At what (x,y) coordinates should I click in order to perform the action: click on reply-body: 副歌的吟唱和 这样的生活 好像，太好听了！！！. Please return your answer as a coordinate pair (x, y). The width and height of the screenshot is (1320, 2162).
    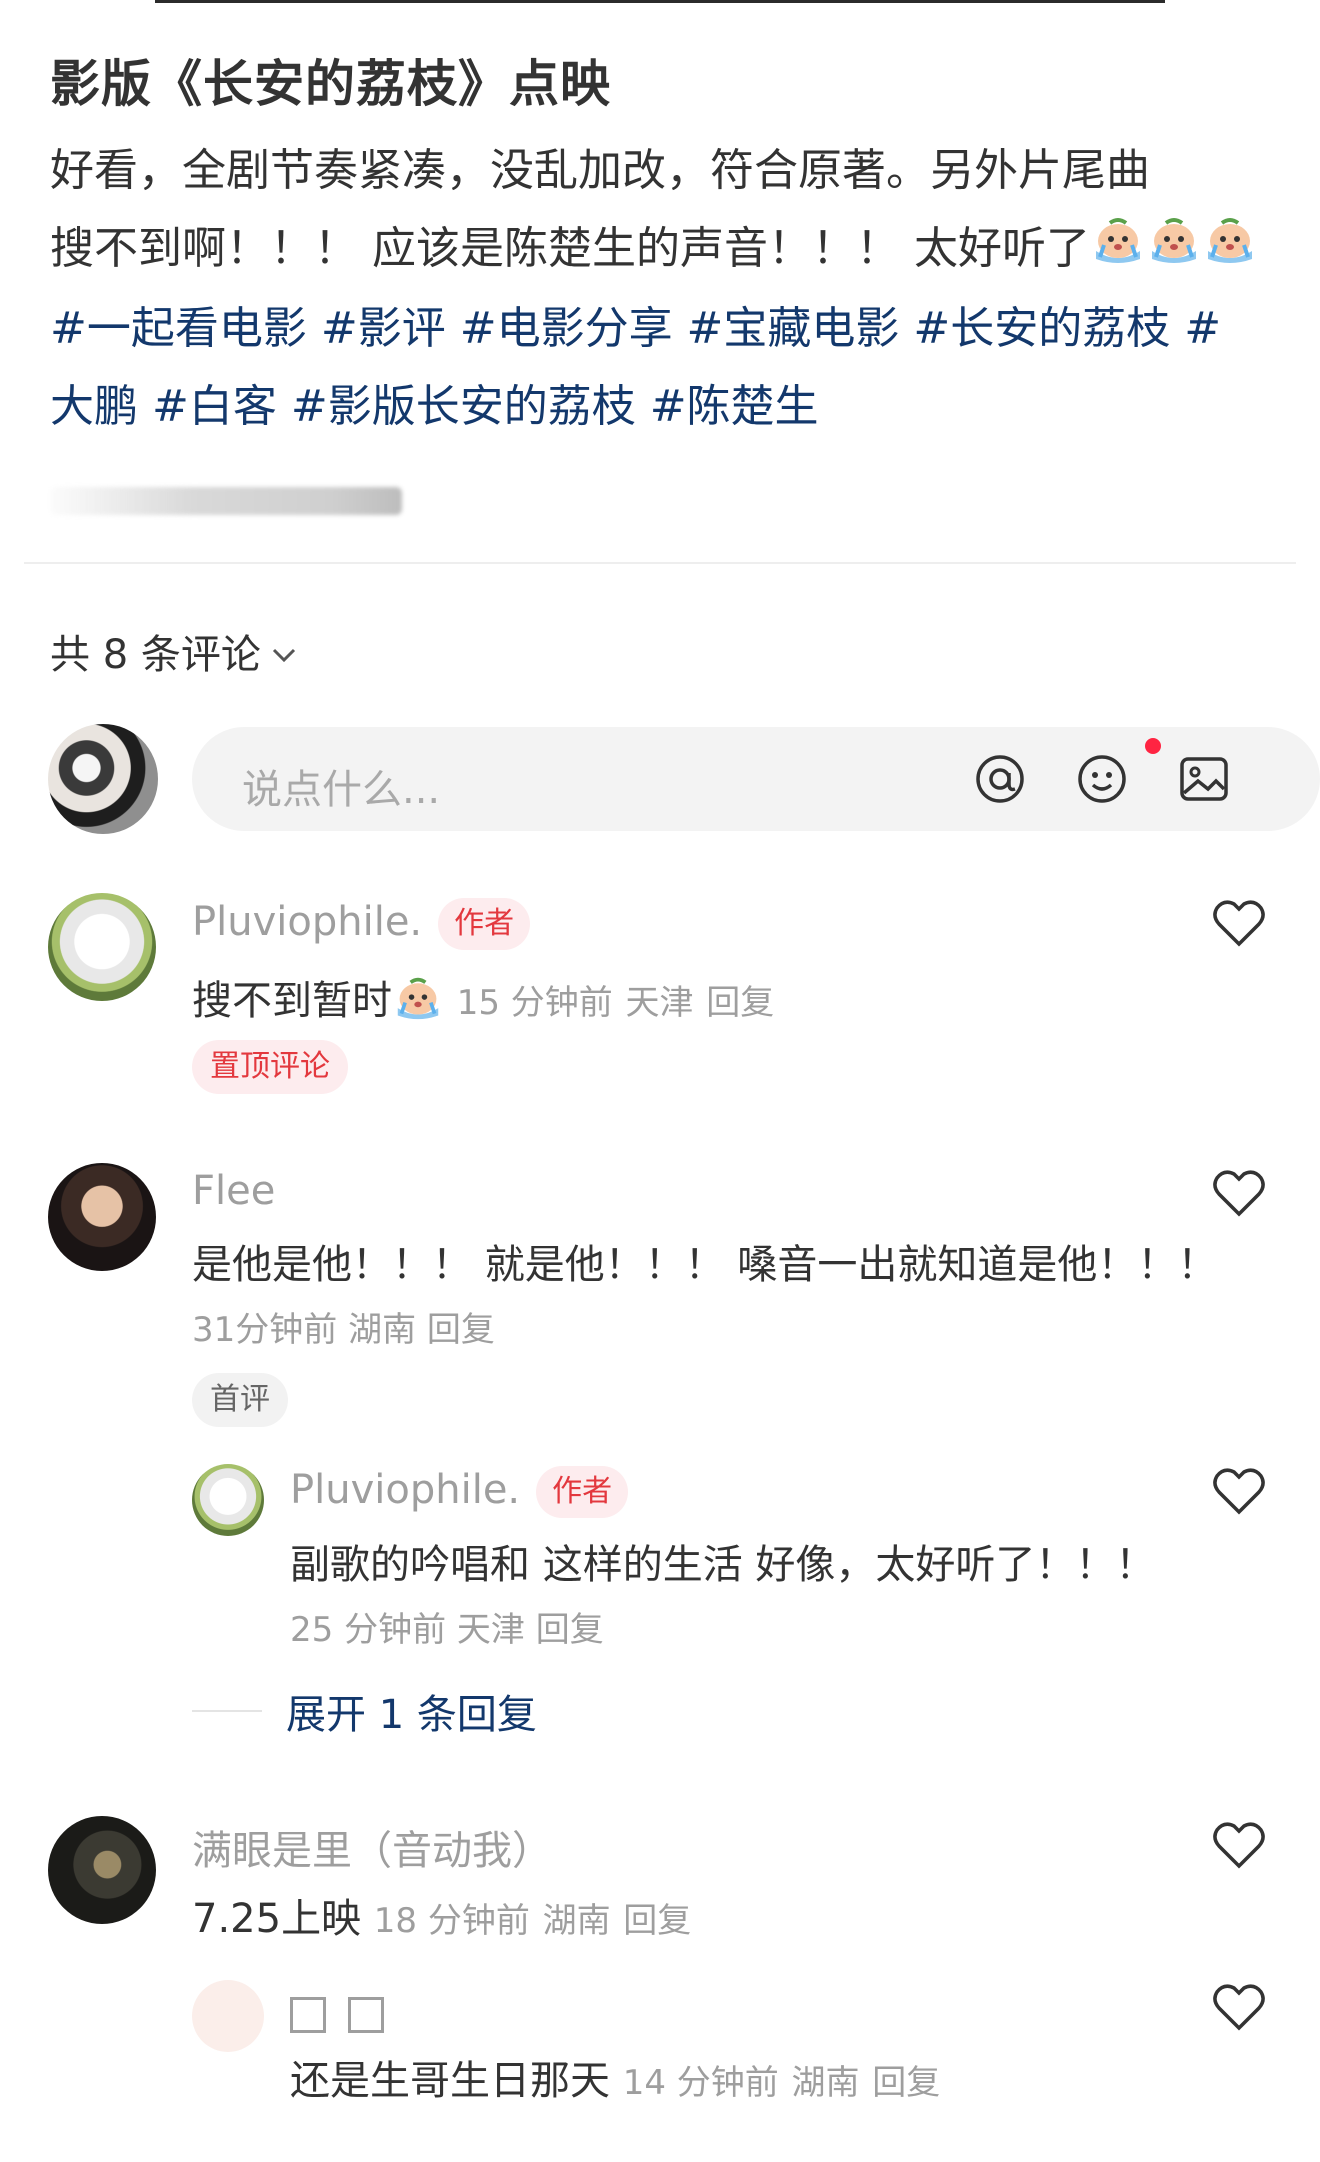
    Looking at the image, I should click on (722, 1561).